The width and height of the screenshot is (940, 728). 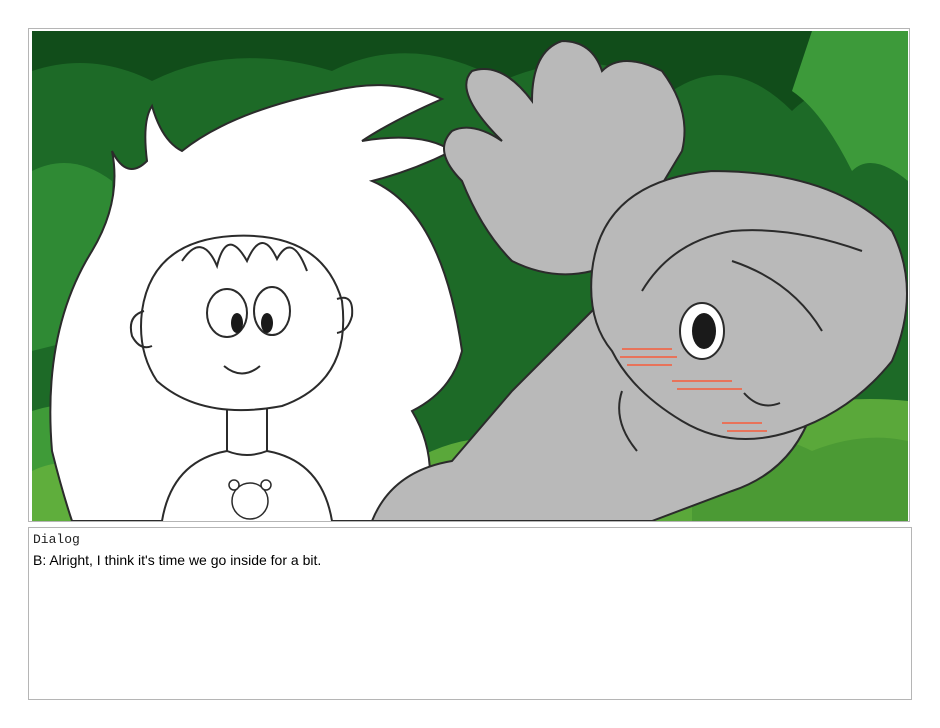 I want to click on dialog-label: Dialog, so click(x=56, y=539).